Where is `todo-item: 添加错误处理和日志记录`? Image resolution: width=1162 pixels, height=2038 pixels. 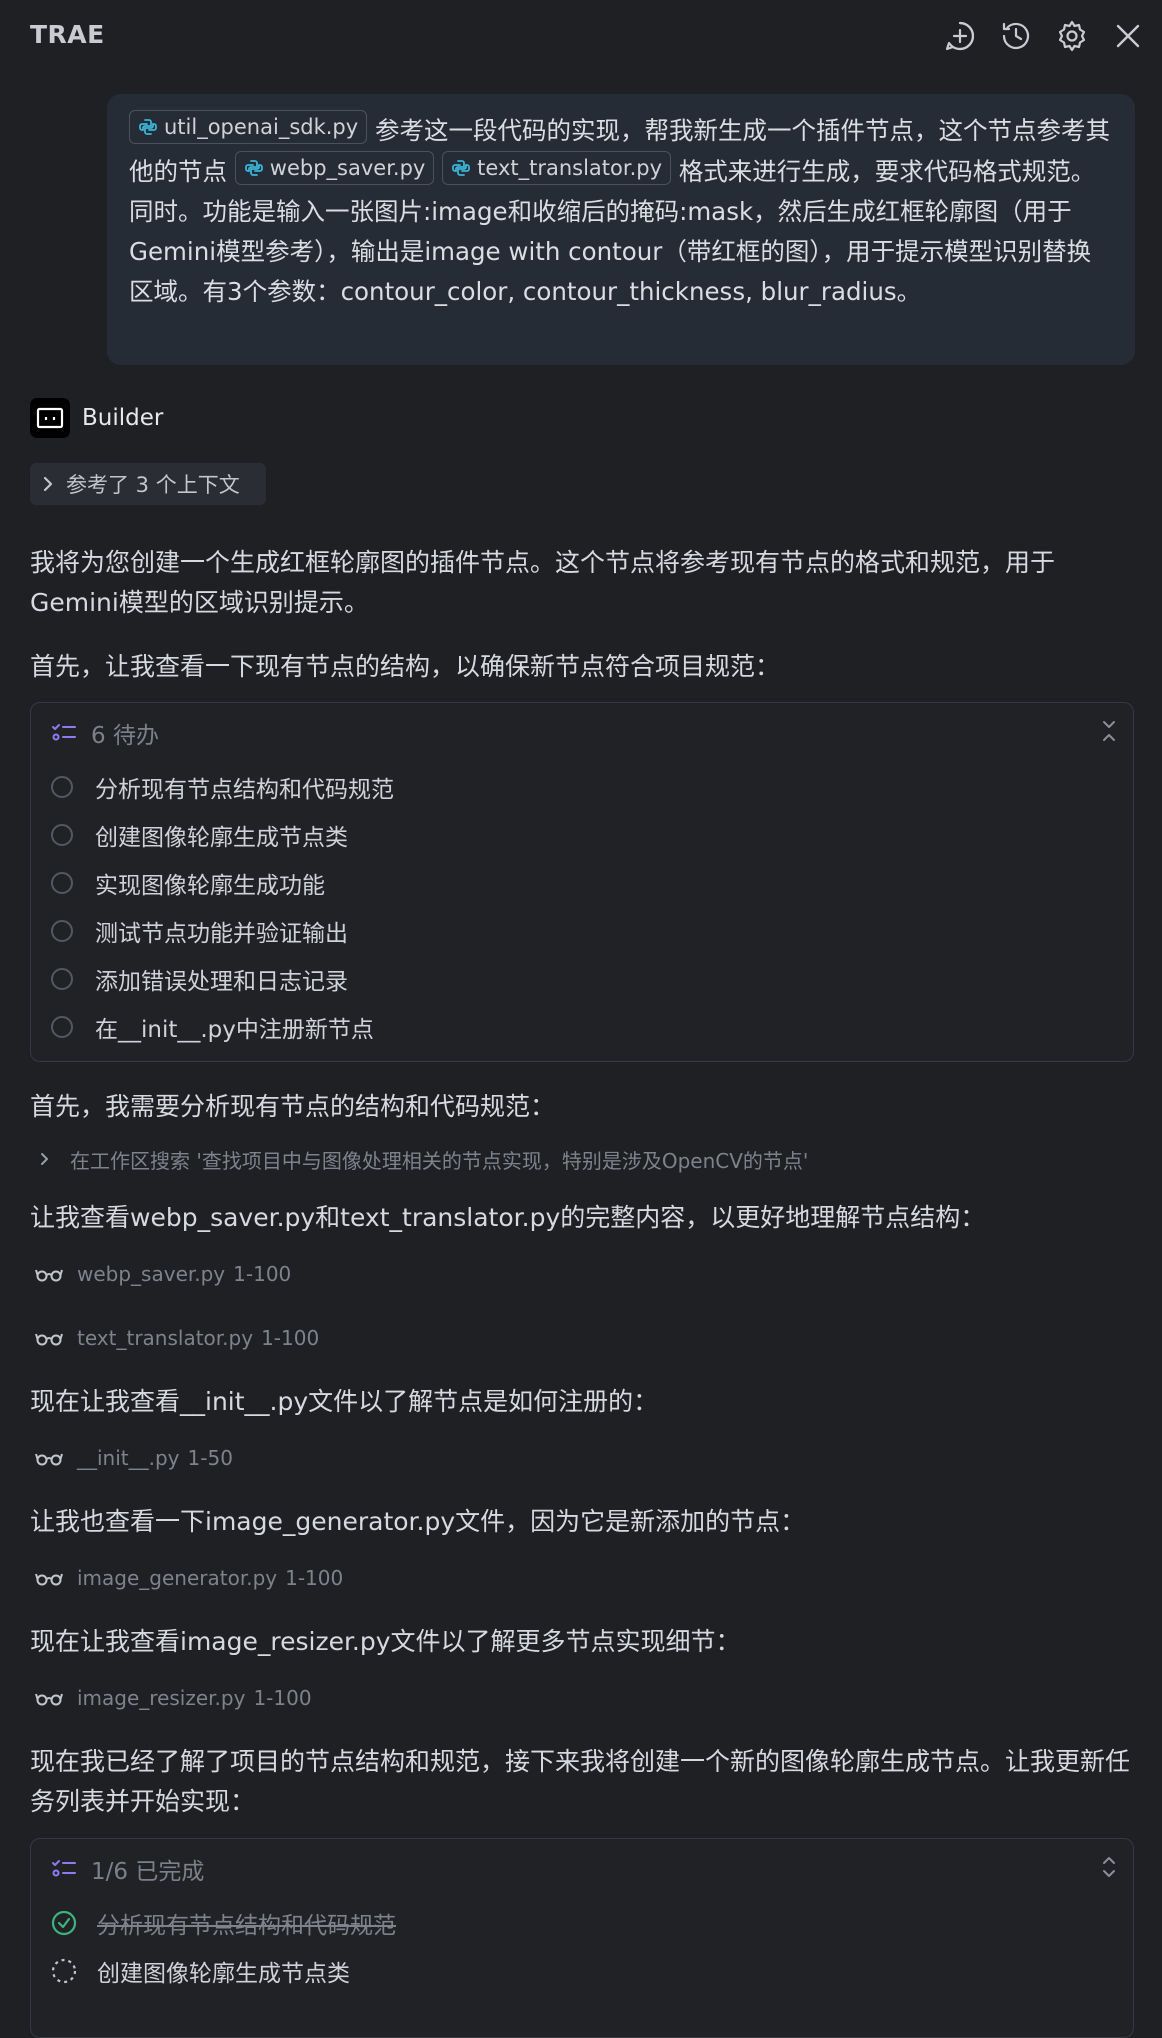
todo-item: 添加错误处理和日志记录 is located at coordinates (199, 979).